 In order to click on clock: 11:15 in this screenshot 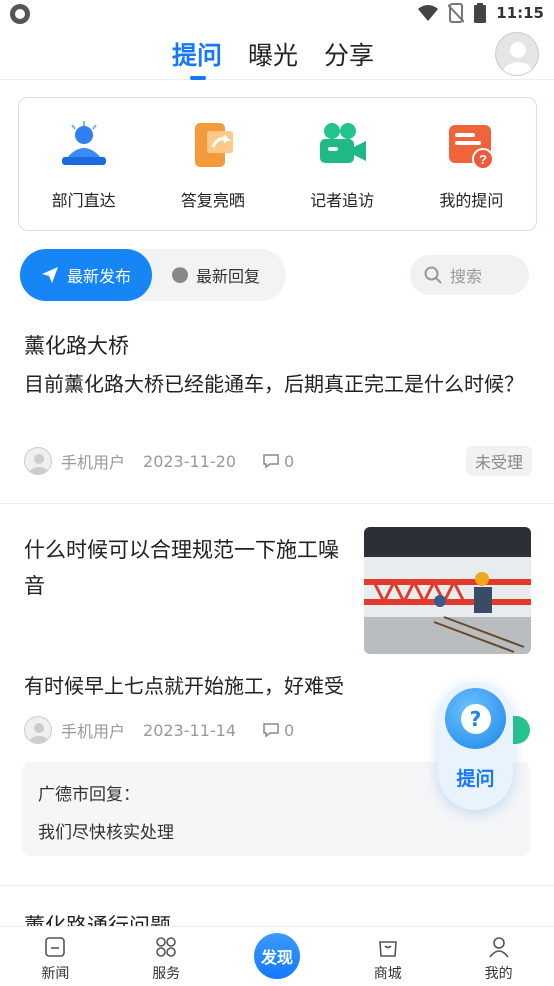, I will do `click(520, 13)`.